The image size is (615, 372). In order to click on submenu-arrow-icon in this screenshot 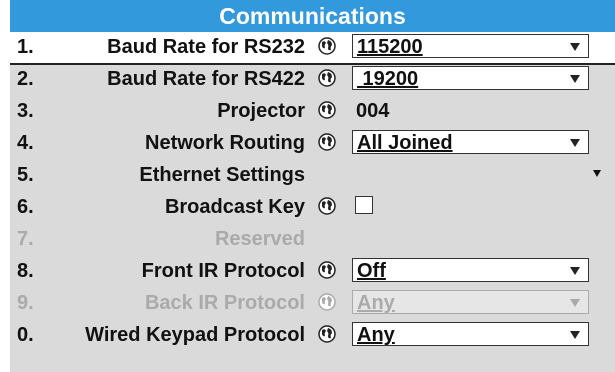, I will do `click(597, 173)`.